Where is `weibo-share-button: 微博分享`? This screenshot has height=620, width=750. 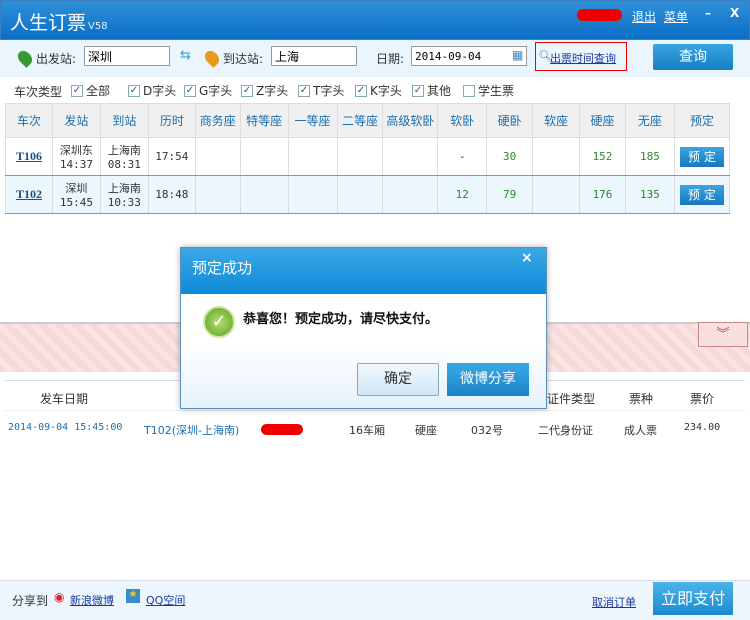
weibo-share-button: 微博分享 is located at coordinates (488, 379).